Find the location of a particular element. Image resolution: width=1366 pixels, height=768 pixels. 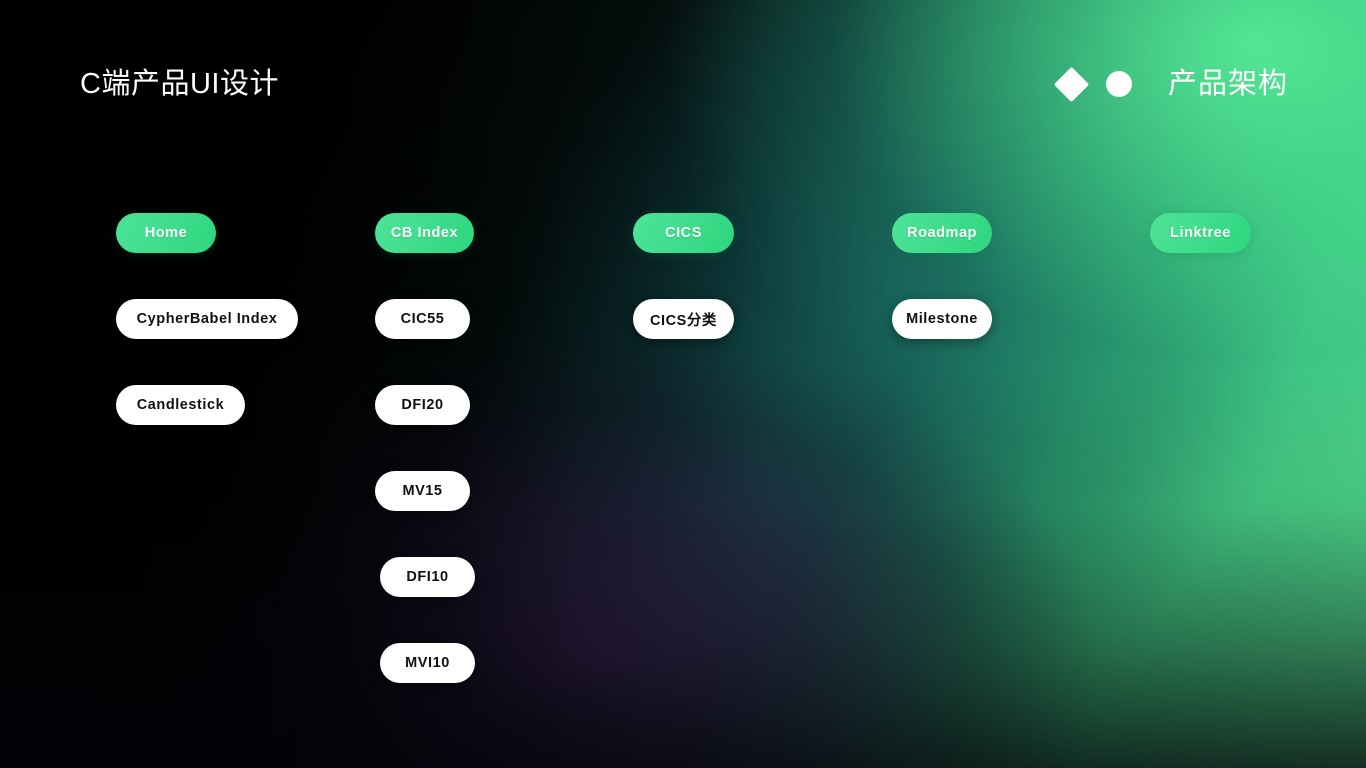

node-pill: CICS is located at coordinates (683, 233).